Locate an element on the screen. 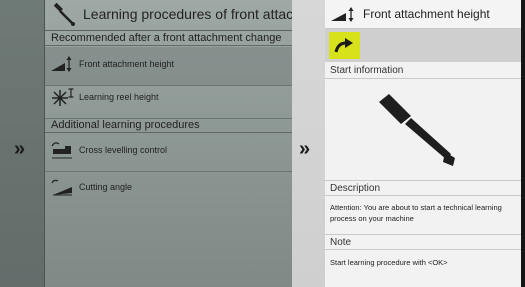  section-additional: Additional learning procedures is located at coordinates (168, 125).